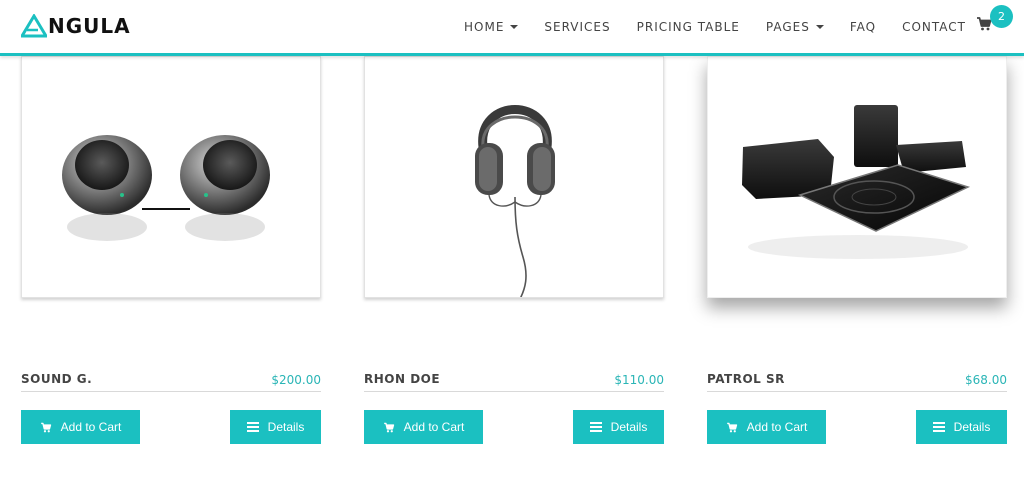 The image size is (1024, 500). What do you see at coordinates (56, 379) in the screenshot?
I see `product-name: SOUND G.` at bounding box center [56, 379].